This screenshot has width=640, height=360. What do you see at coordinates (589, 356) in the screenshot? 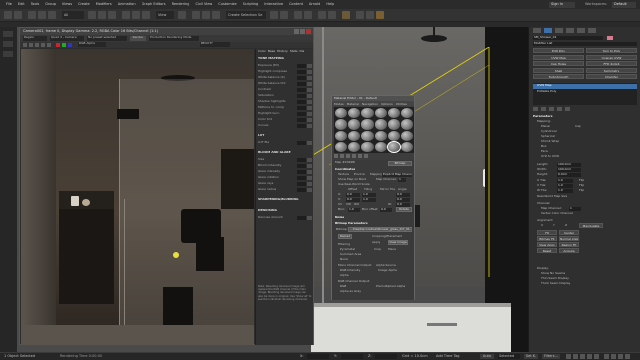
I see `next-frame-icon` at bounding box center [589, 356].